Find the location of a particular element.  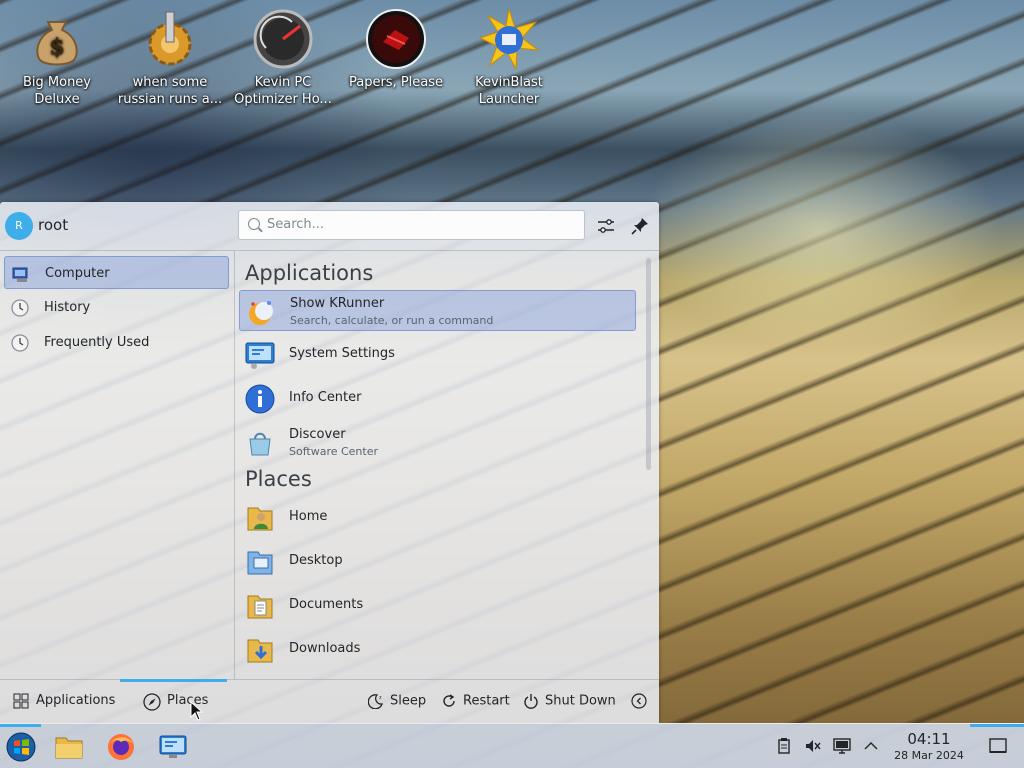

shut-down-button: Shut Down is located at coordinates (569, 701).